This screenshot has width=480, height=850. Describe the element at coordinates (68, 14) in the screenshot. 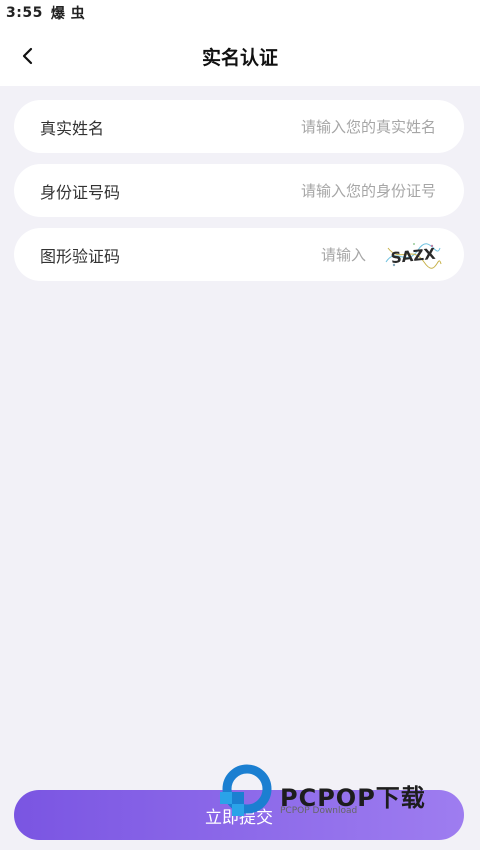

I see `status-app-name: 爆 虫` at that location.